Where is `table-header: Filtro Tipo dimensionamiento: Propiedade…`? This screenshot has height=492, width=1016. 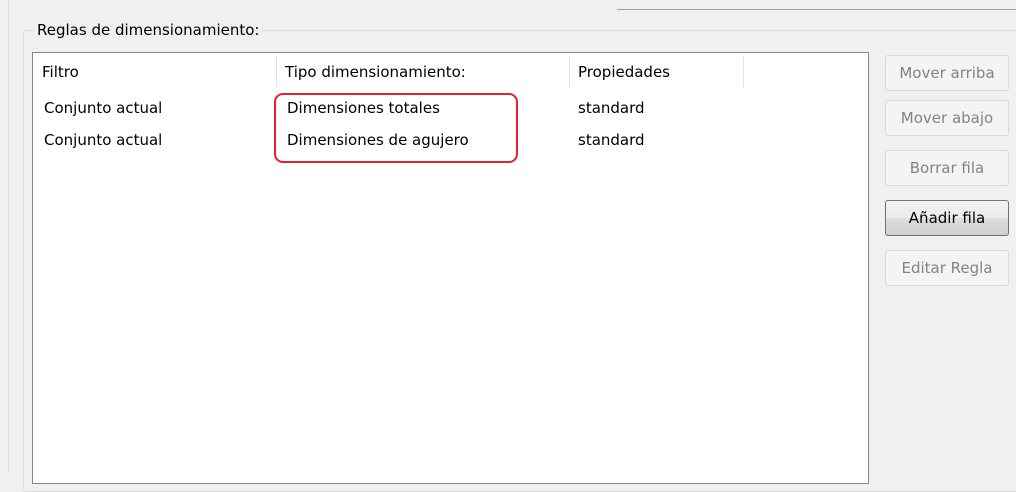 table-header: Filtro Tipo dimensionamiento: Propiedade… is located at coordinates (450, 72).